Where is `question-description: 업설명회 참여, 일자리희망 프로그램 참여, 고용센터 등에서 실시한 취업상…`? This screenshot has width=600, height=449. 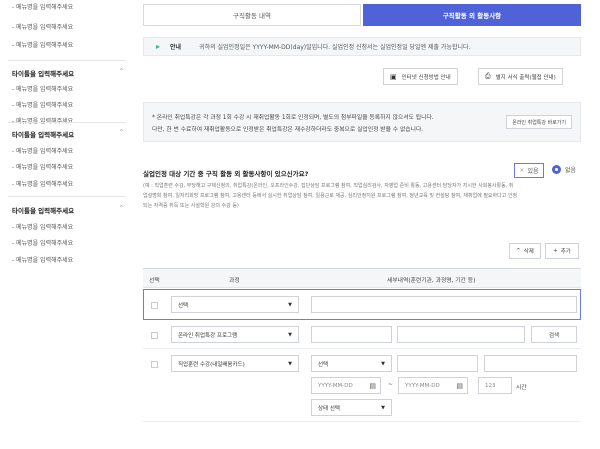 question-description: 업설명회 참여, 일자리희망 프로그램 참여, 고용센터 등에서 실시한 취업상… is located at coordinates (330, 196).